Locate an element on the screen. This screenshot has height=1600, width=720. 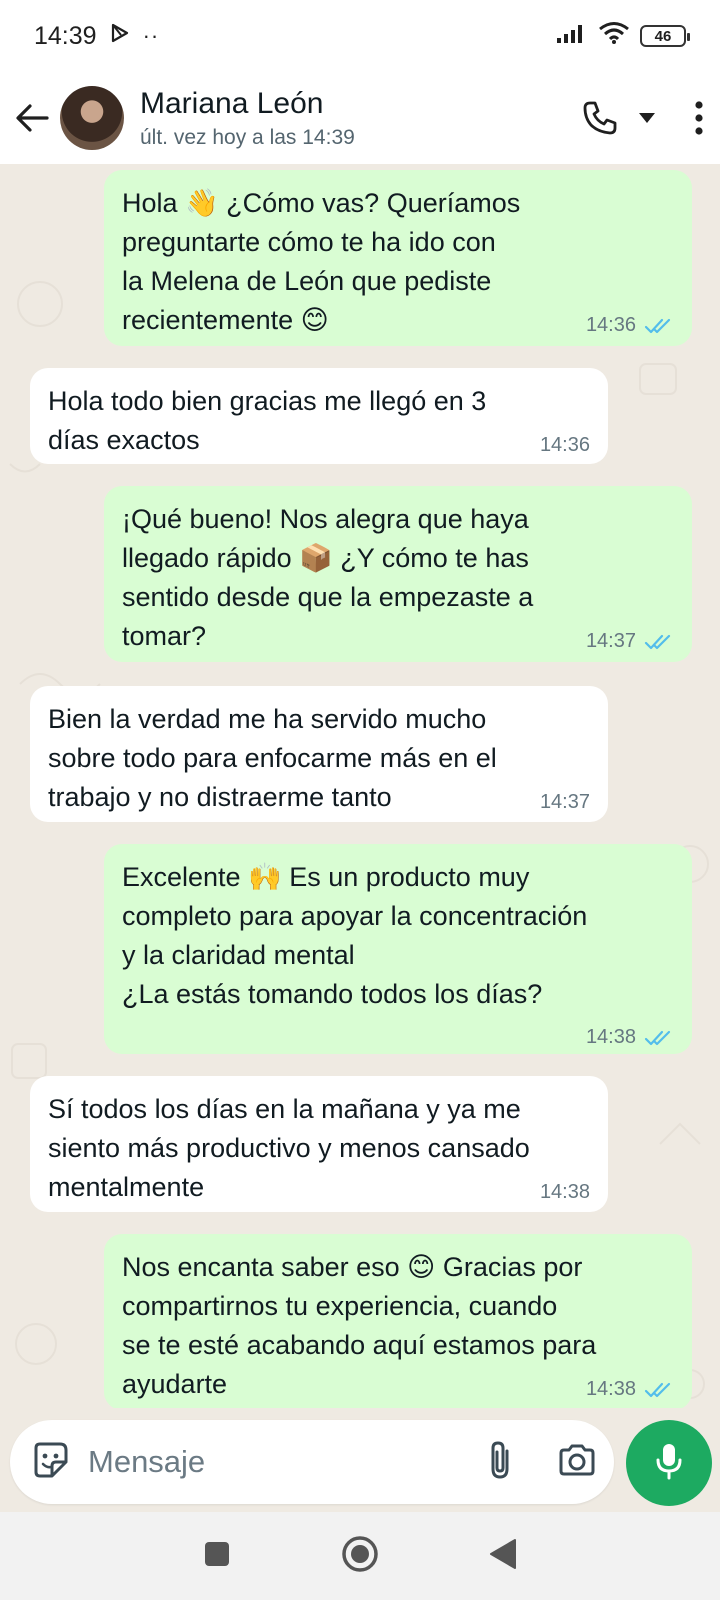
avatar is located at coordinates (92, 118).